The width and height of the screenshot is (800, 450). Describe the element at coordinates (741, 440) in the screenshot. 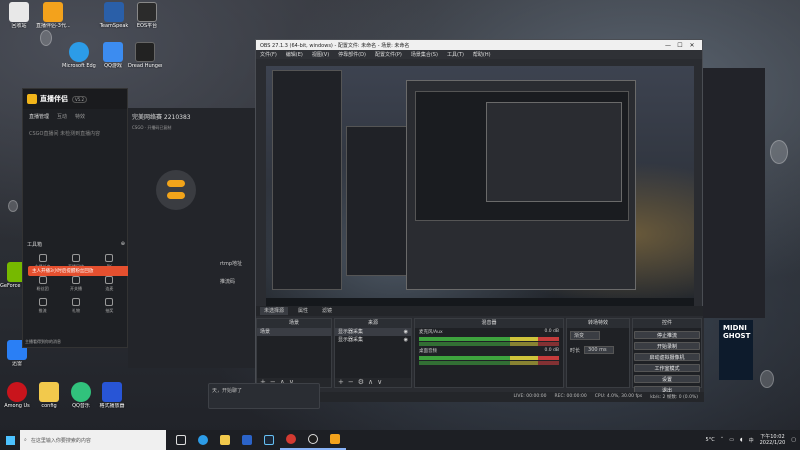

I see `volume-icon: ◖` at that location.